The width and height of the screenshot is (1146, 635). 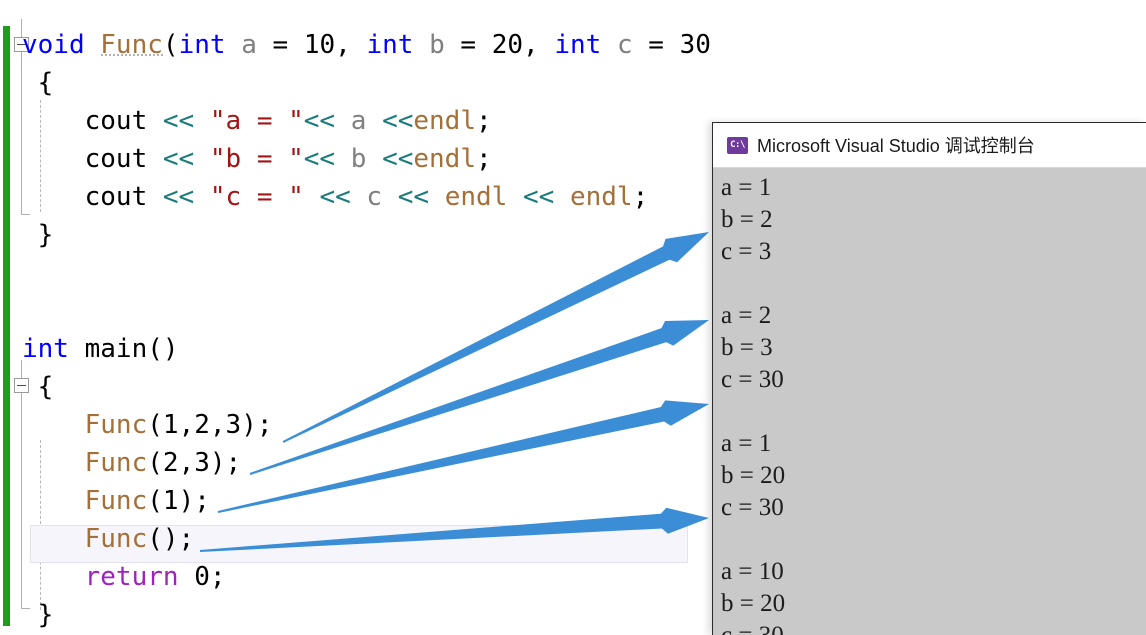 I want to click on code-line-main-close-brace: }, so click(x=356, y=615).